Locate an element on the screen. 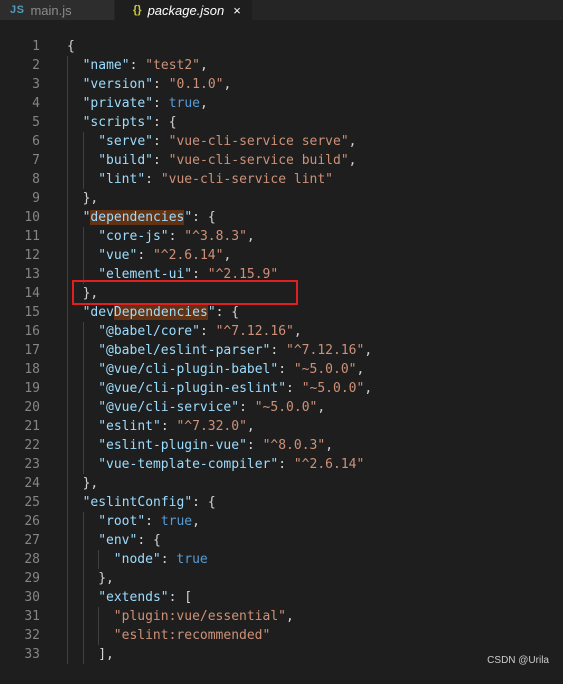 The image size is (563, 684). code-text: "@babel/core": "^7.12.16", is located at coordinates (200, 331).